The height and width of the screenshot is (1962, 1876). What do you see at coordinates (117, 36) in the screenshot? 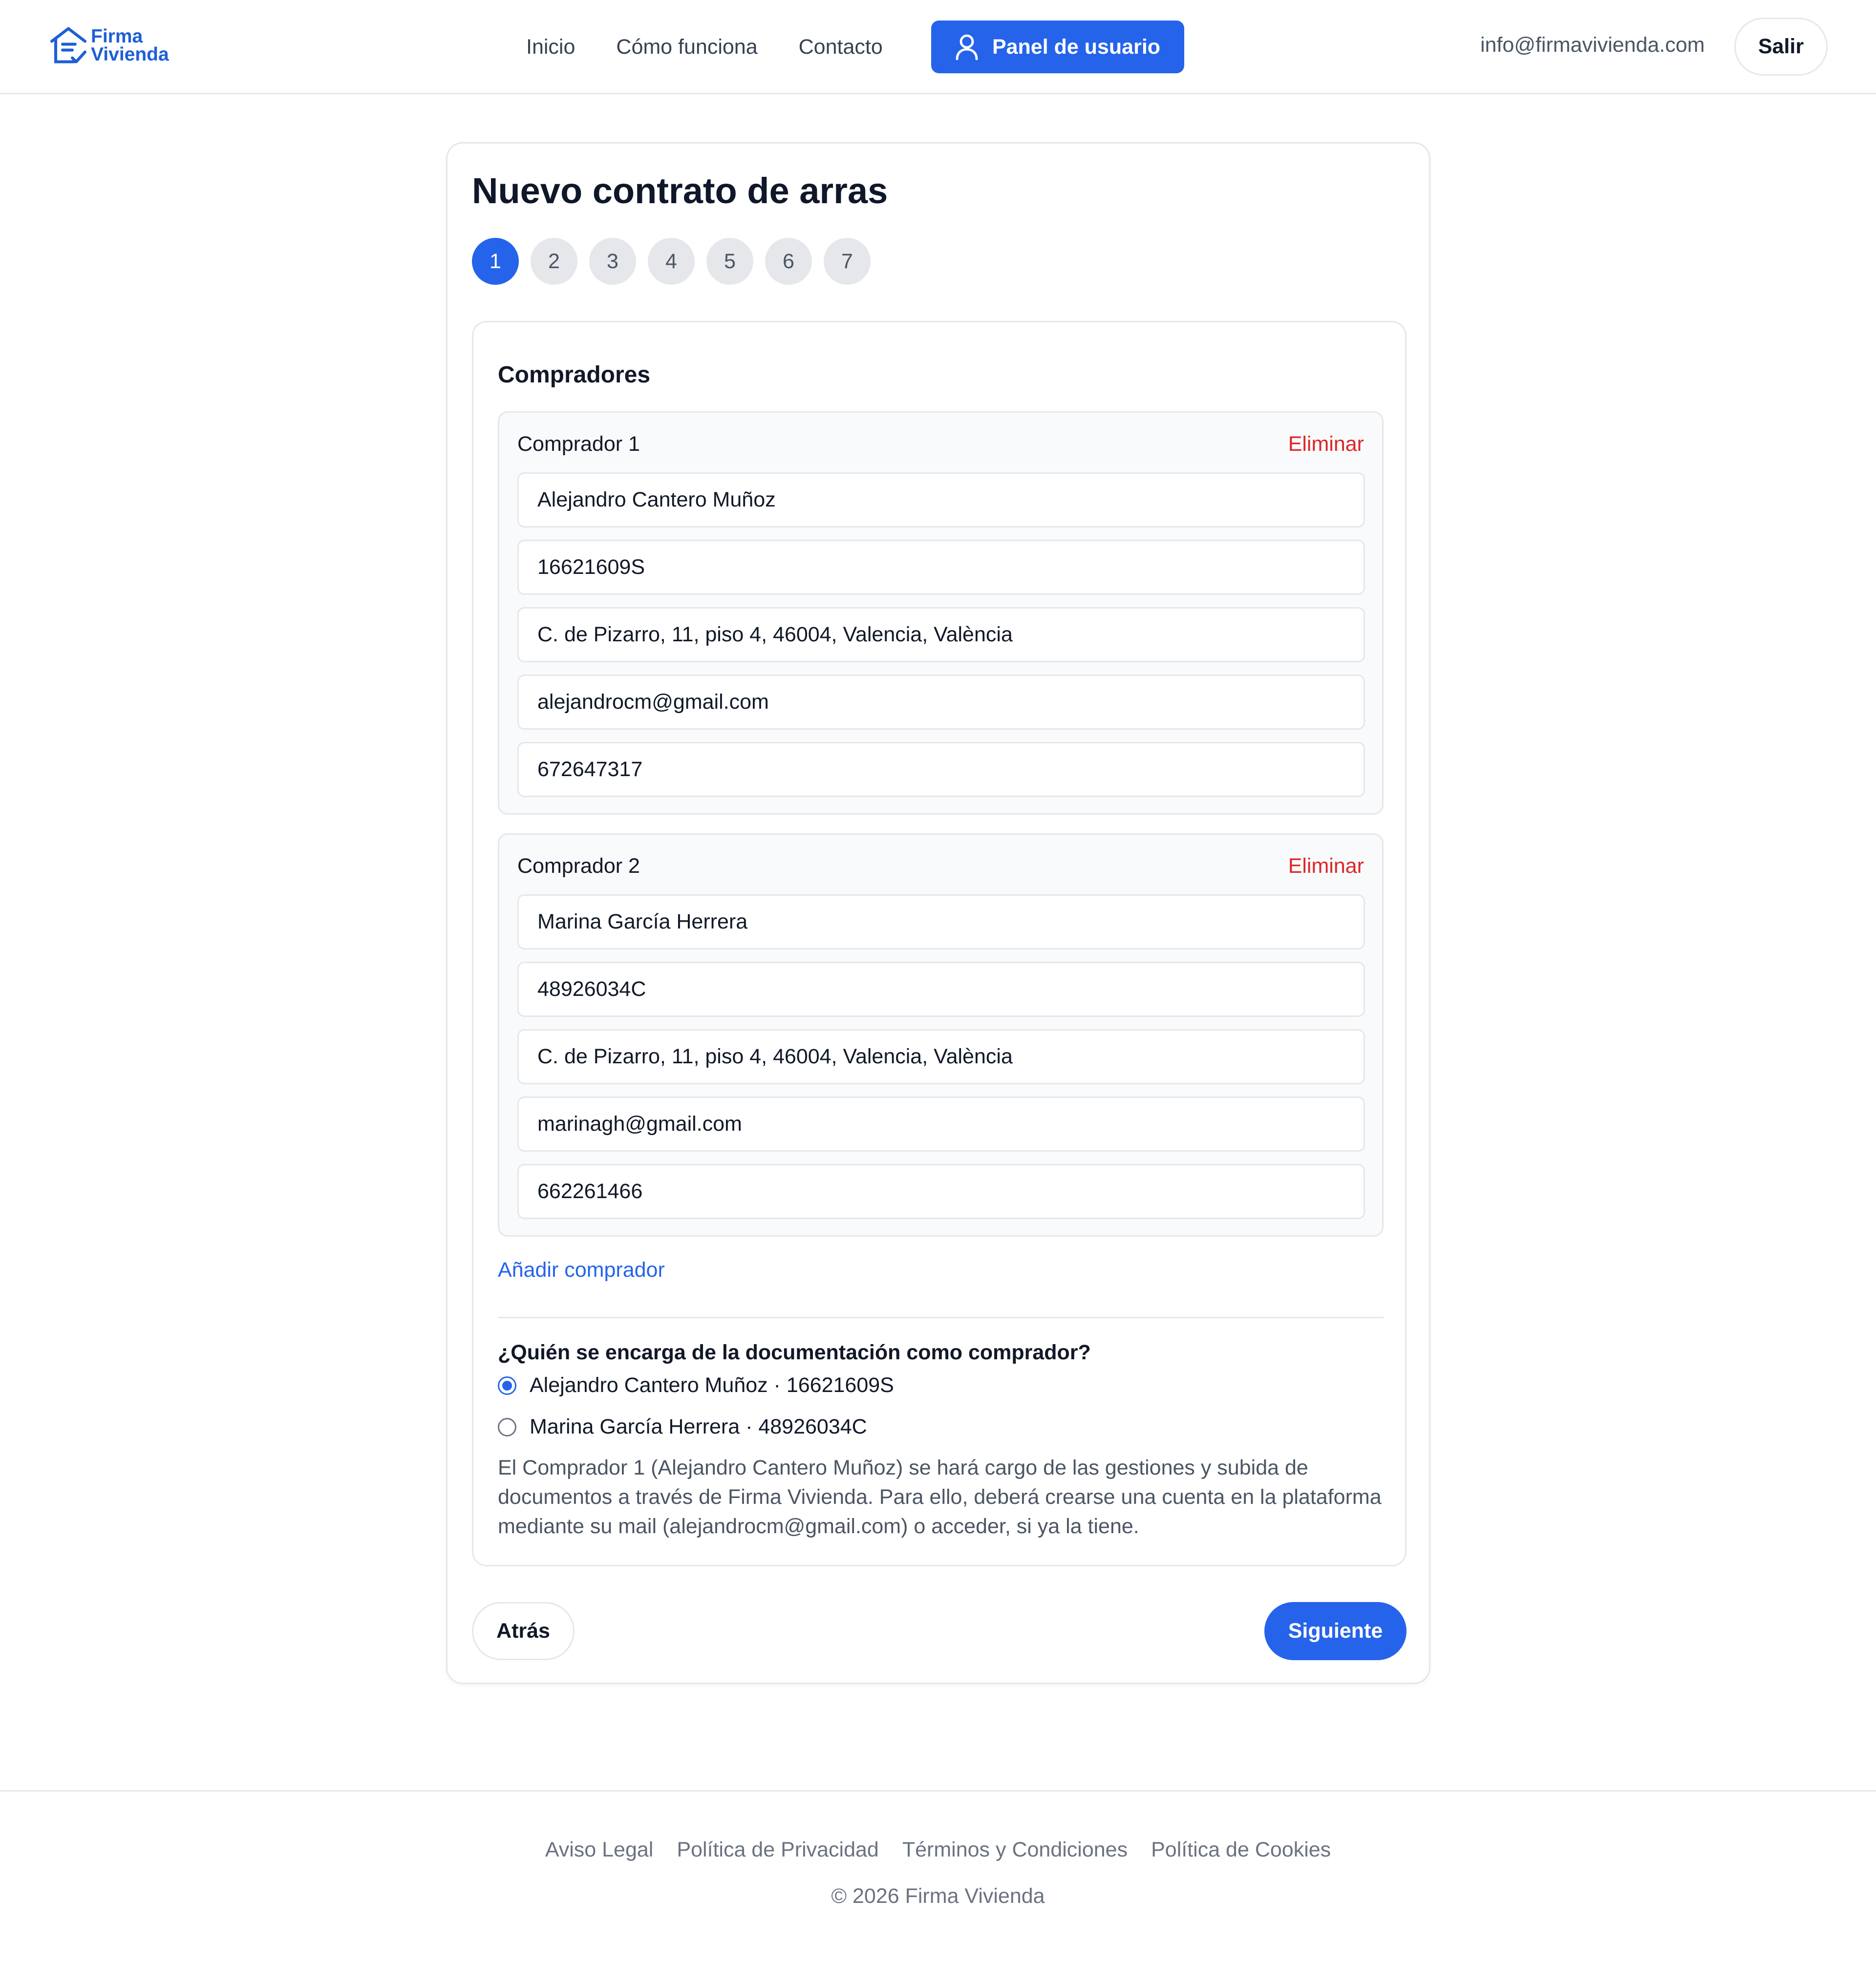
I see `logo-line-1: Firma` at bounding box center [117, 36].